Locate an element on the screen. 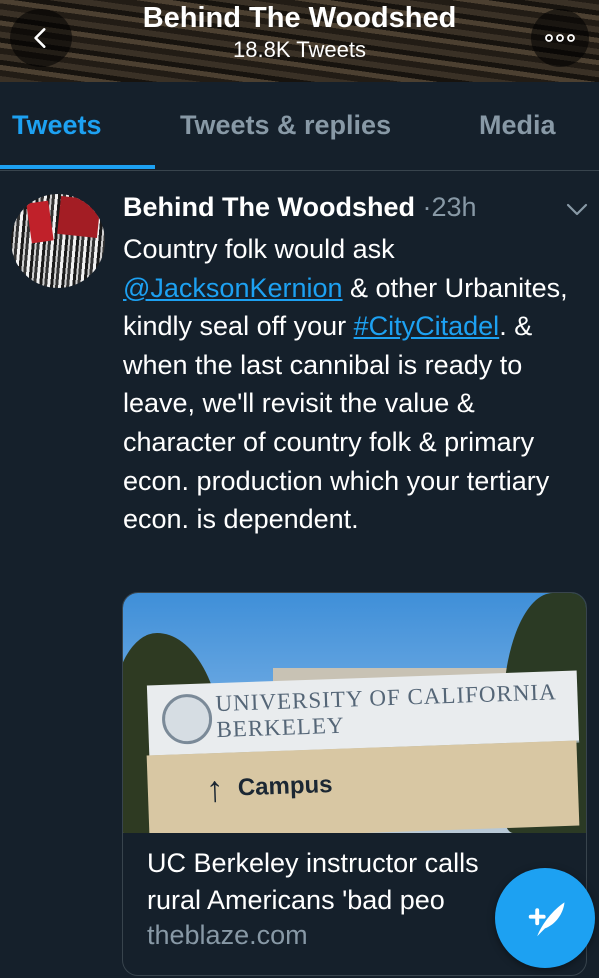  chevron-down-icon is located at coordinates (577, 210).